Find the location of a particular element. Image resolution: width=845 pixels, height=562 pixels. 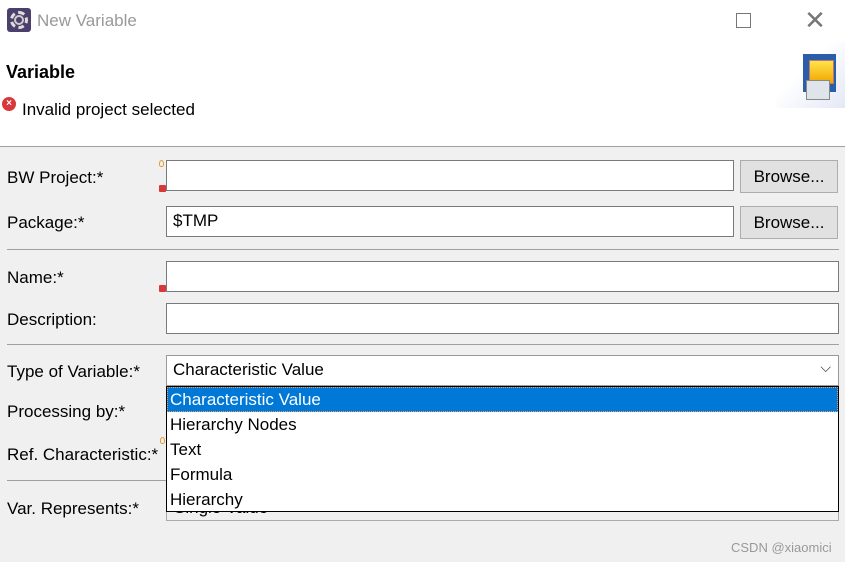

description-label: Description: is located at coordinates (52, 319).